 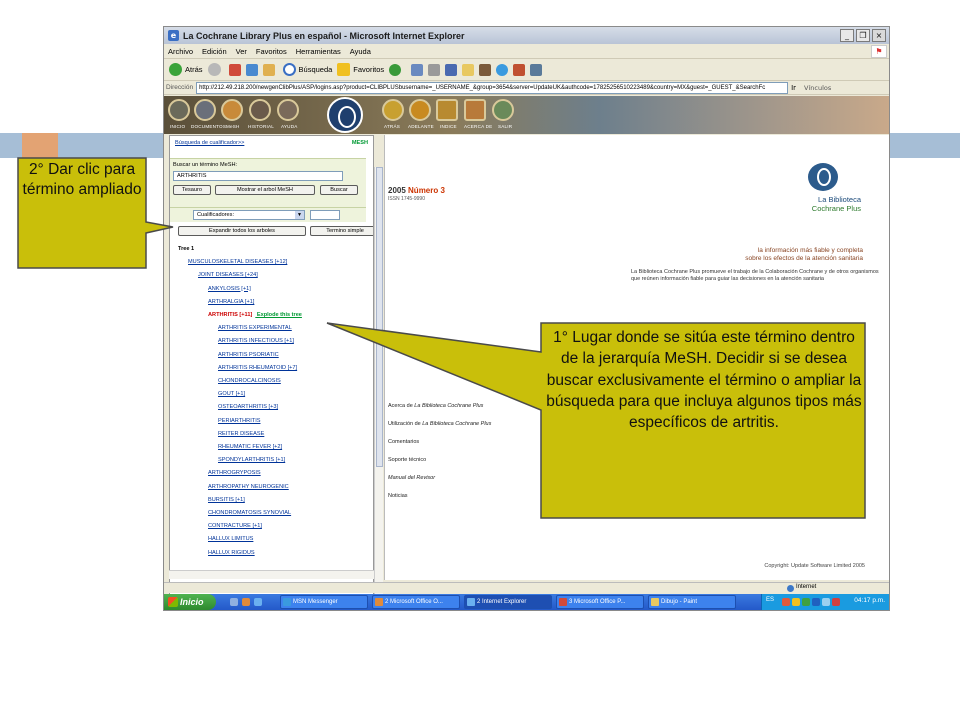 I want to click on mesh-panel-hscrollbar, so click(x=271, y=574).